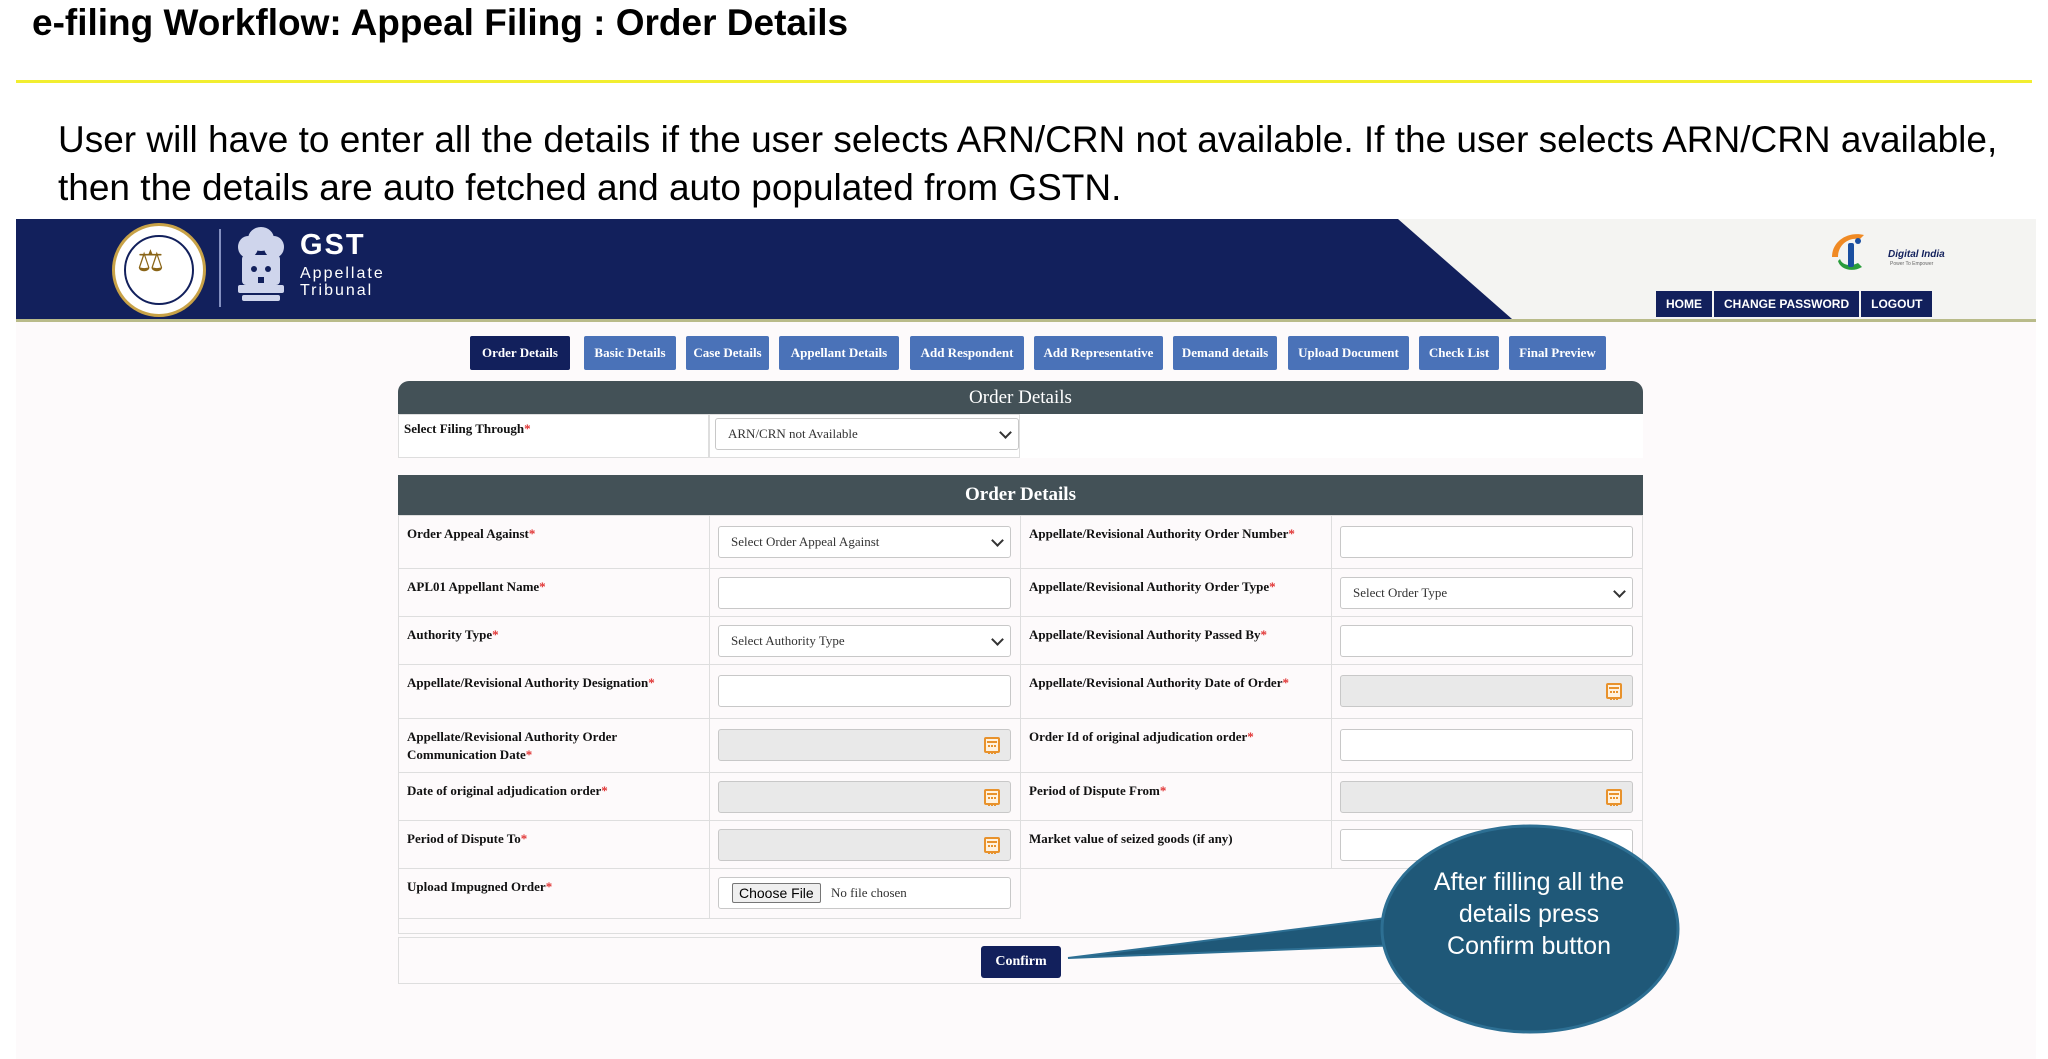 The image size is (2048, 1059). Describe the element at coordinates (520, 353) in the screenshot. I see `tab-order-details: Order Details` at that location.